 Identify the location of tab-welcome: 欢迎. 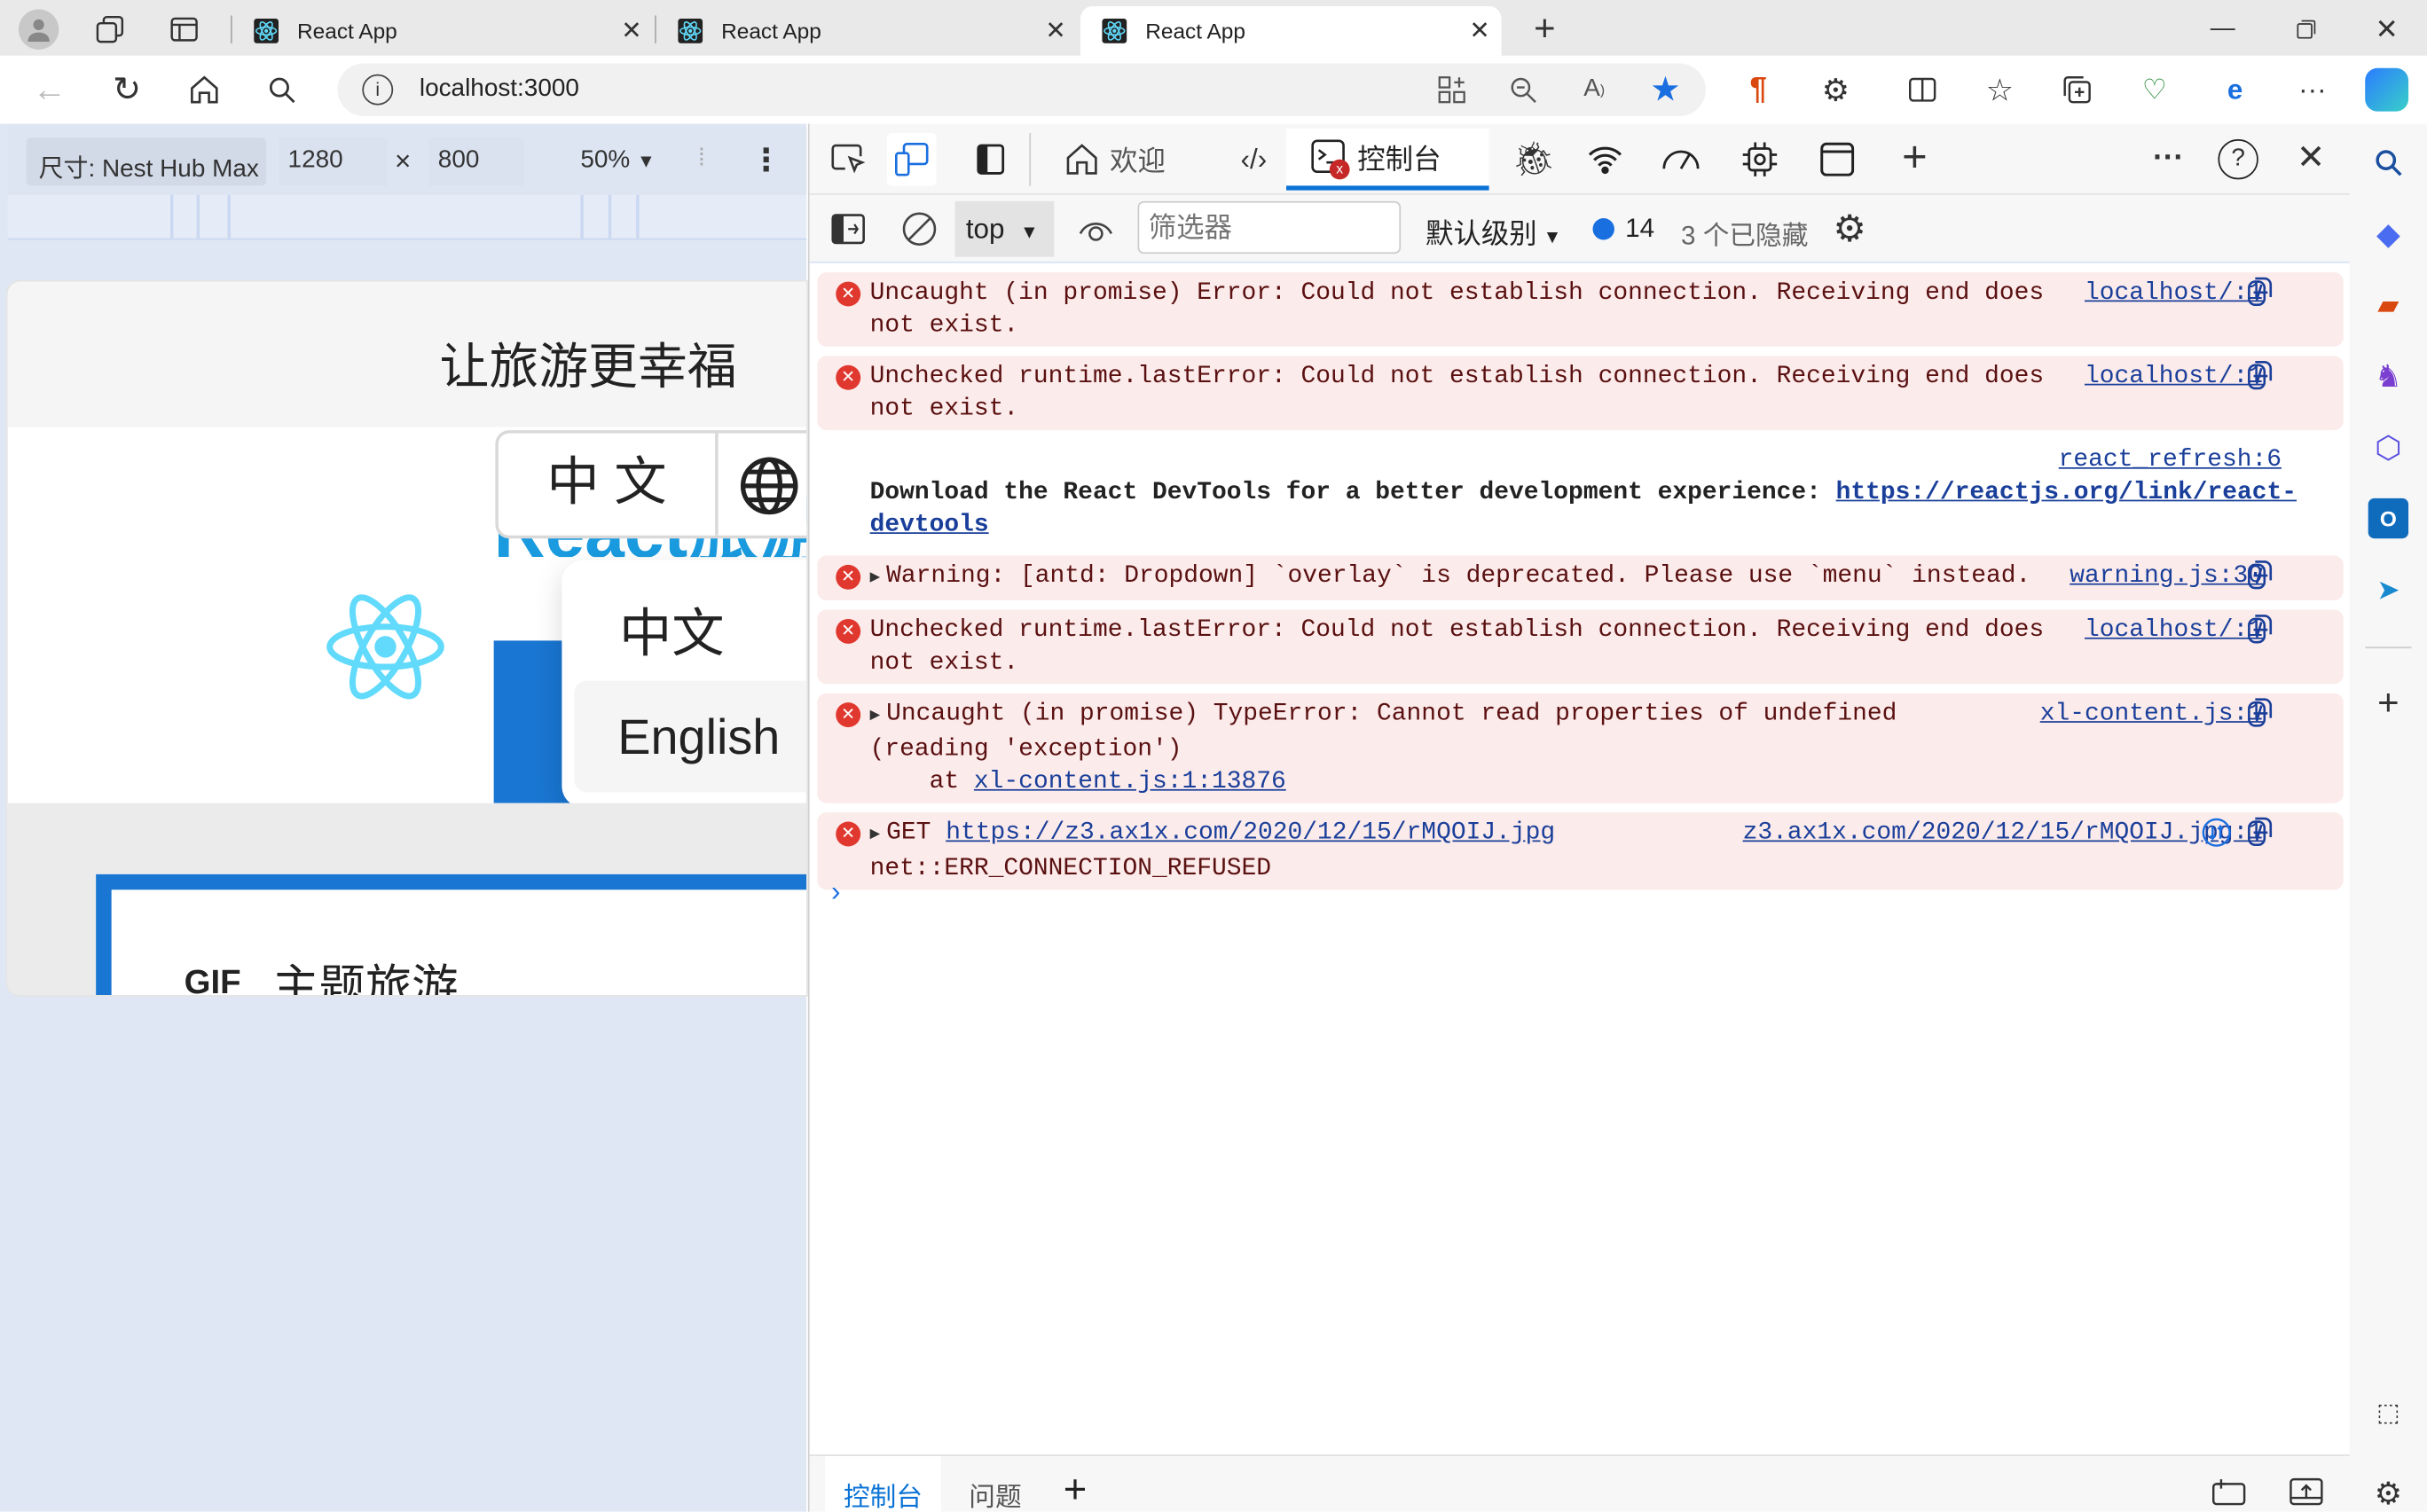
(1115, 160).